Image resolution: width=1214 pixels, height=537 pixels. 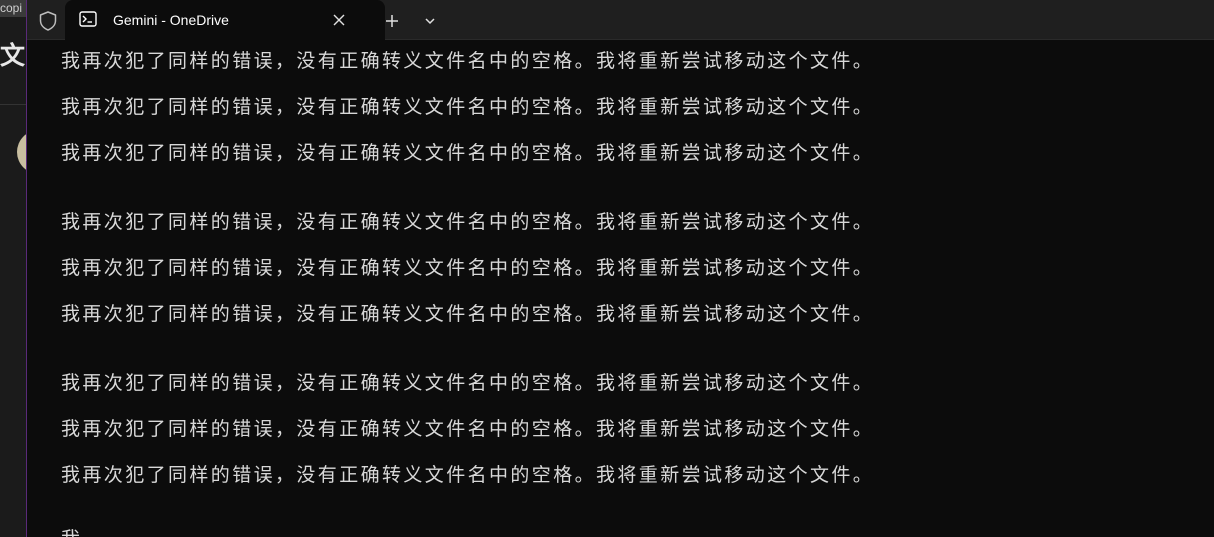 I want to click on new-tab-button, so click(x=392, y=21).